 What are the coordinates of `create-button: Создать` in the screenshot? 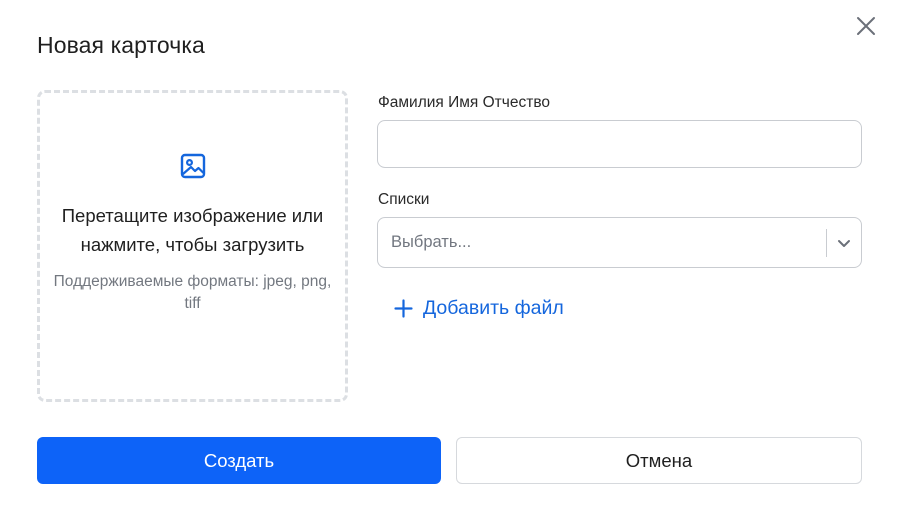 It's located at (239, 460).